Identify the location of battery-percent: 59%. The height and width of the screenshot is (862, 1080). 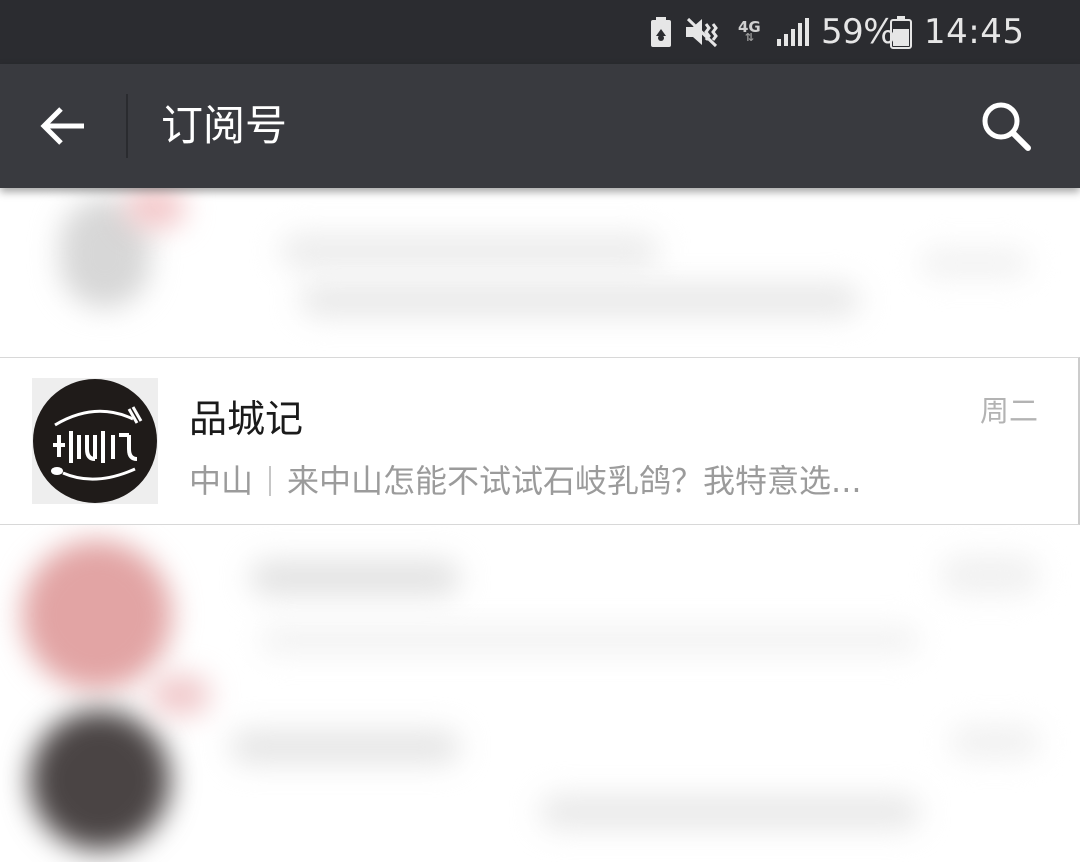
(858, 32).